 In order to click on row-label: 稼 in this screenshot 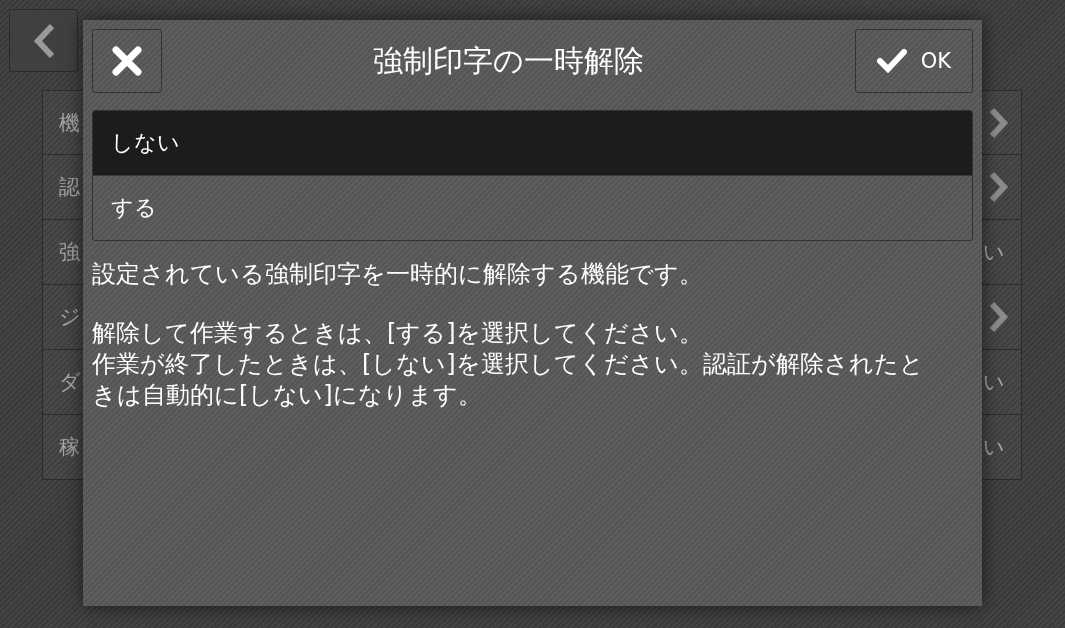, I will do `click(69, 447)`.